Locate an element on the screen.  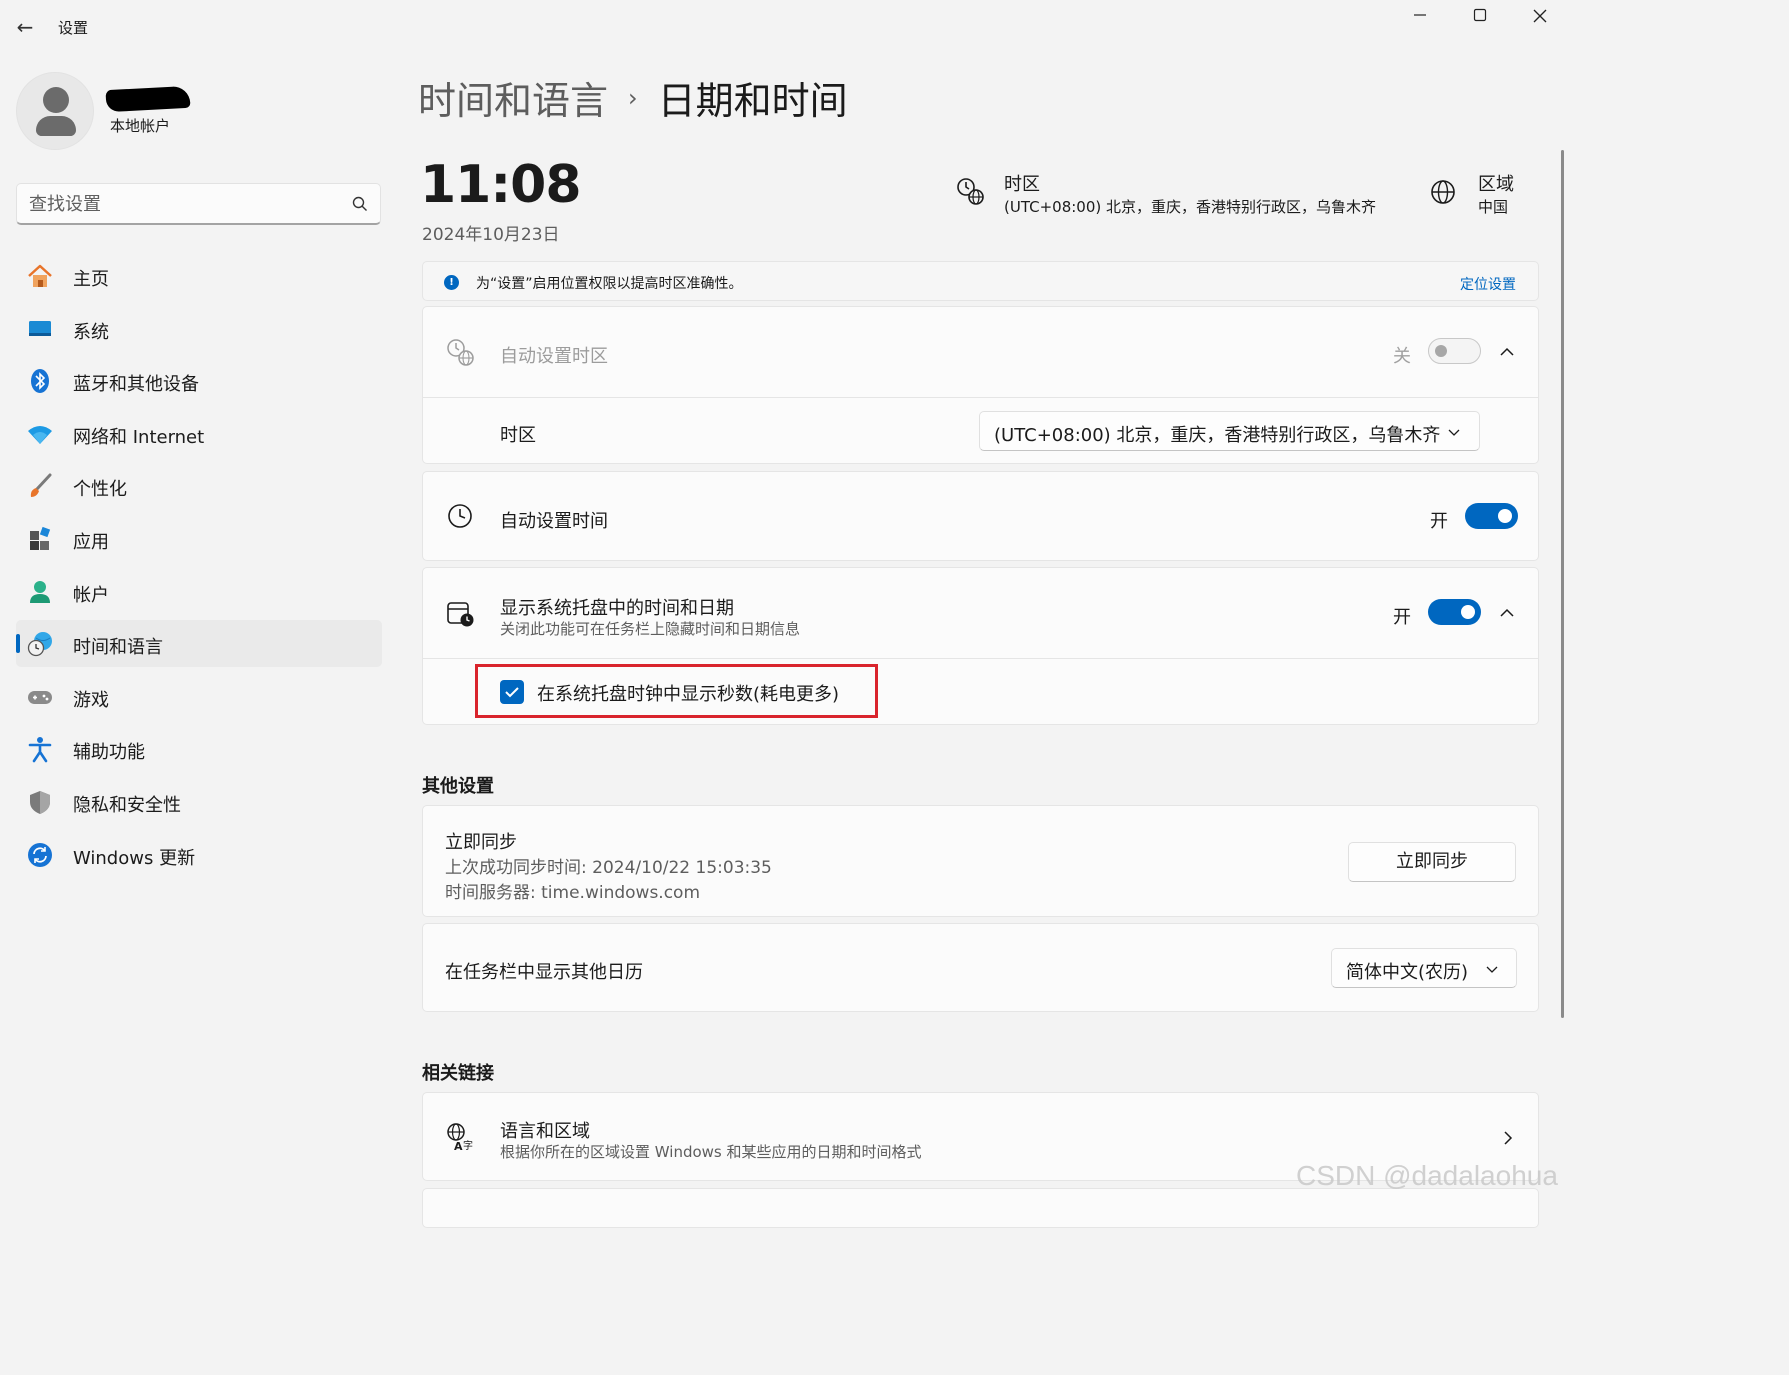
wifi-icon is located at coordinates (40, 434).